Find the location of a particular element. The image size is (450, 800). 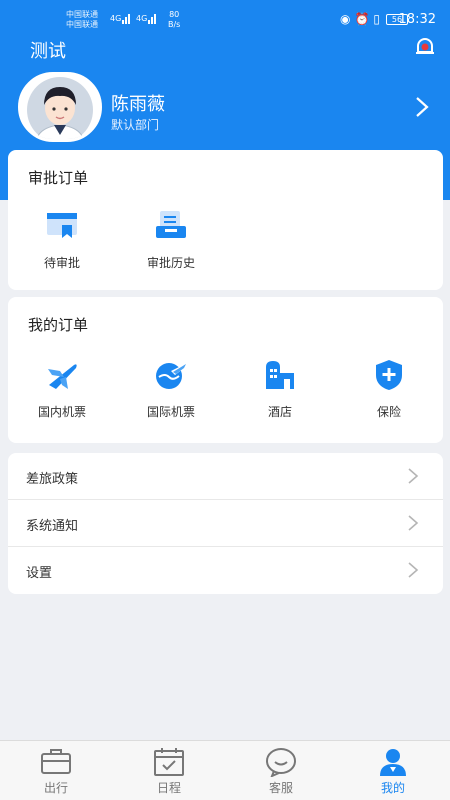

hotel-icon is located at coordinates (280, 375).